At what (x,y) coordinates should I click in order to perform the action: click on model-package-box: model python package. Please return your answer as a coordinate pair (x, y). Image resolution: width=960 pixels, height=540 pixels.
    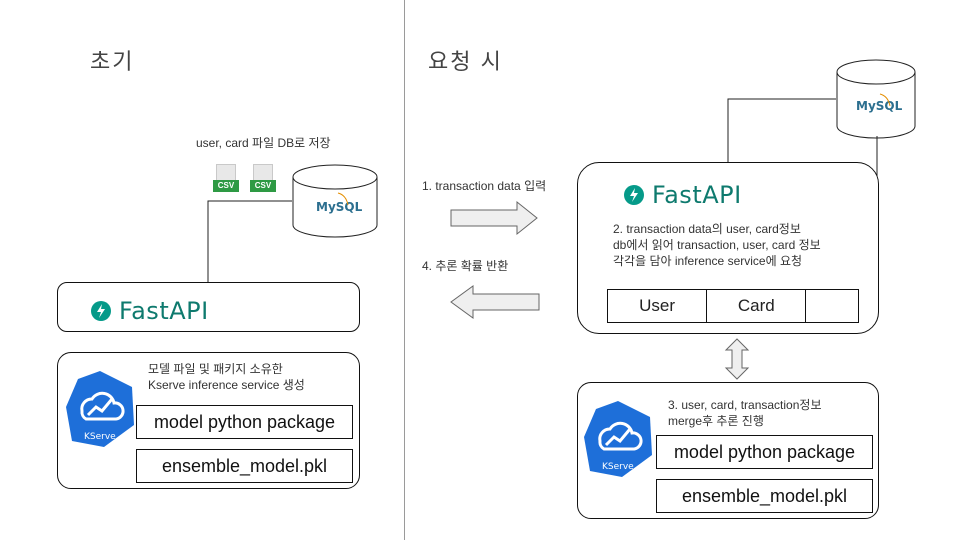
    Looking at the image, I should click on (764, 452).